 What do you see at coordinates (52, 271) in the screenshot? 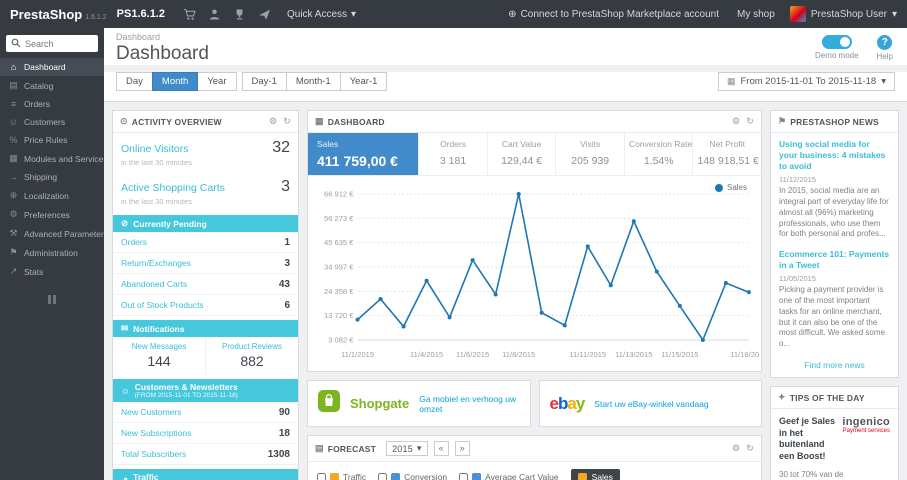
I see `sidebar-item-stats: ↗ Stats` at bounding box center [52, 271].